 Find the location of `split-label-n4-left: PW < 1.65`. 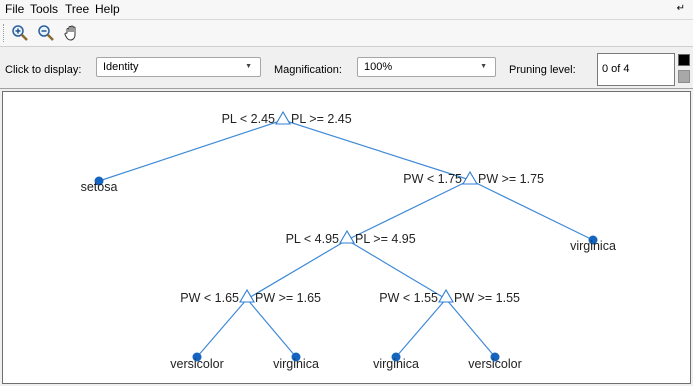

split-label-n4-left: PW < 1.65 is located at coordinates (209, 298).